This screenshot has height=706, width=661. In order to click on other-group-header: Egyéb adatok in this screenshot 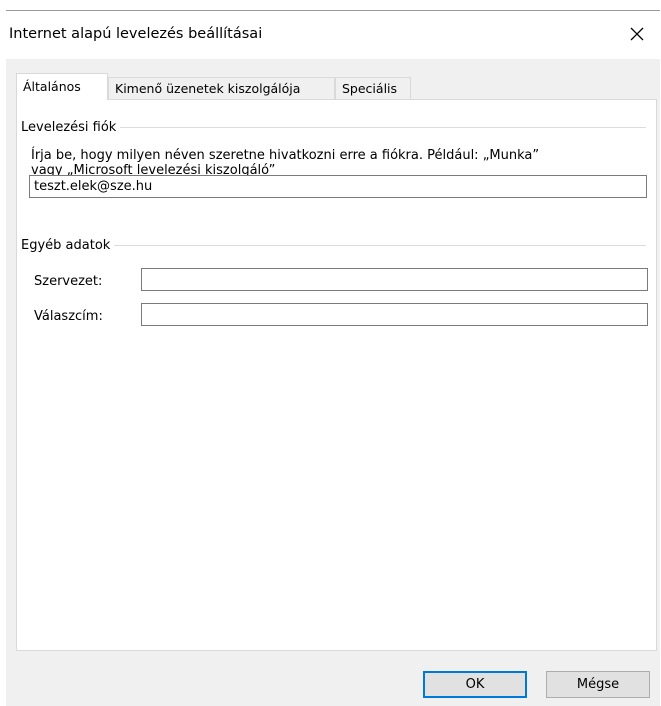, I will do `click(333, 245)`.